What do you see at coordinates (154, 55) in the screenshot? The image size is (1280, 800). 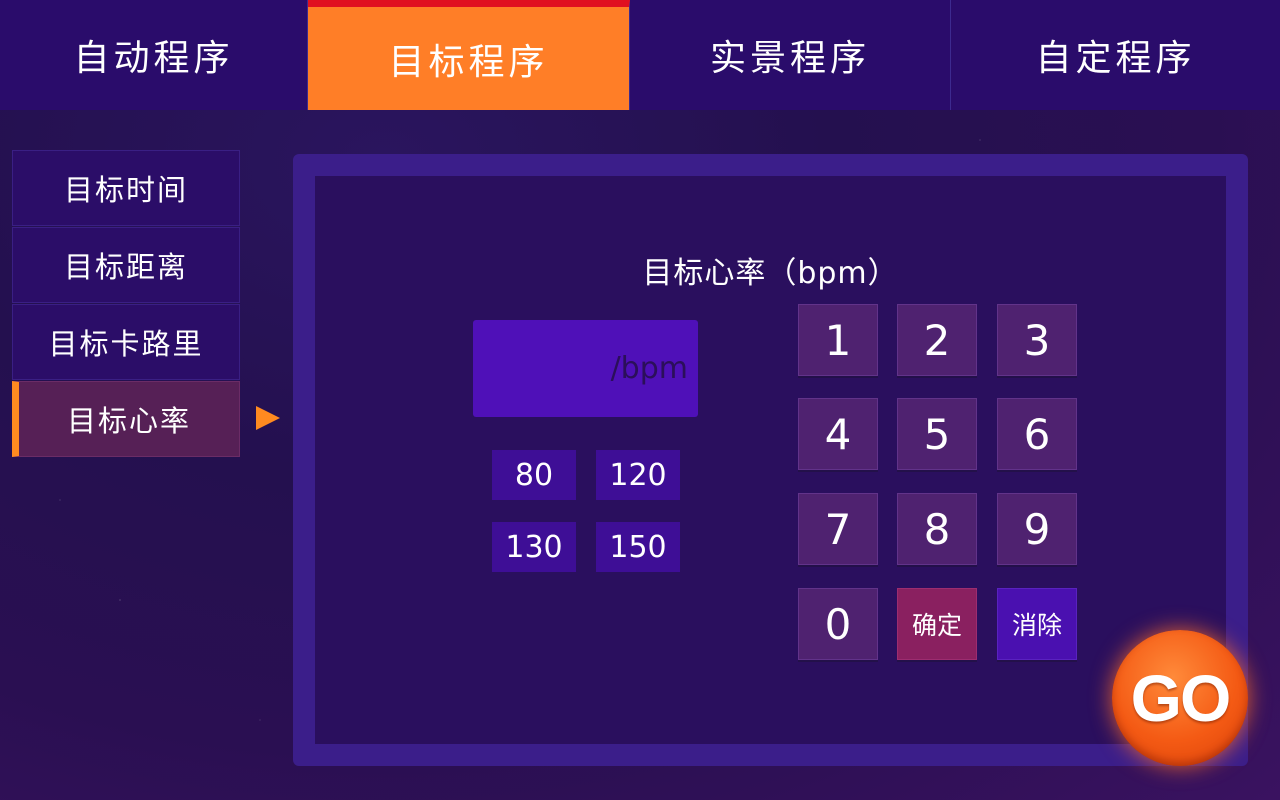 I see `tab-auto-program: 自动程序` at bounding box center [154, 55].